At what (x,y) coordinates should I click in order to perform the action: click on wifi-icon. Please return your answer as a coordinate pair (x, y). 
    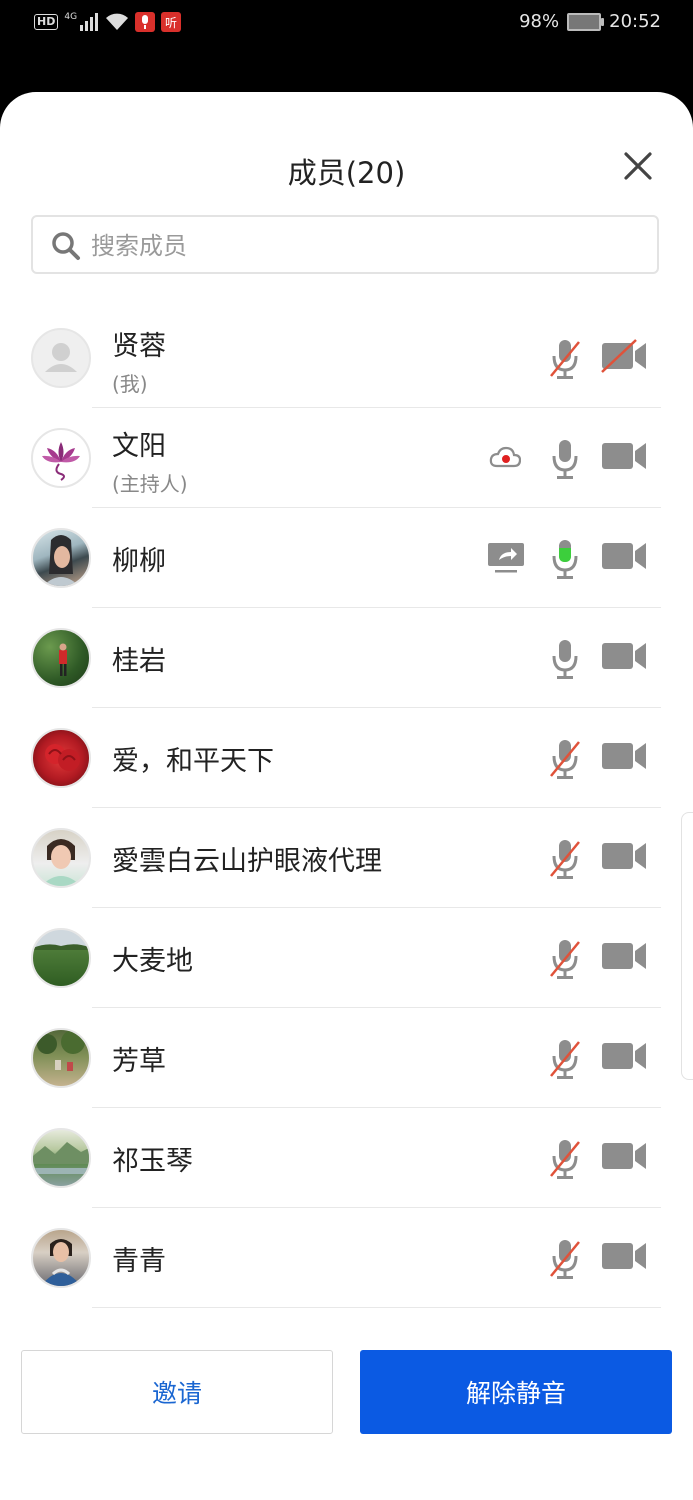
    Looking at the image, I should click on (117, 21).